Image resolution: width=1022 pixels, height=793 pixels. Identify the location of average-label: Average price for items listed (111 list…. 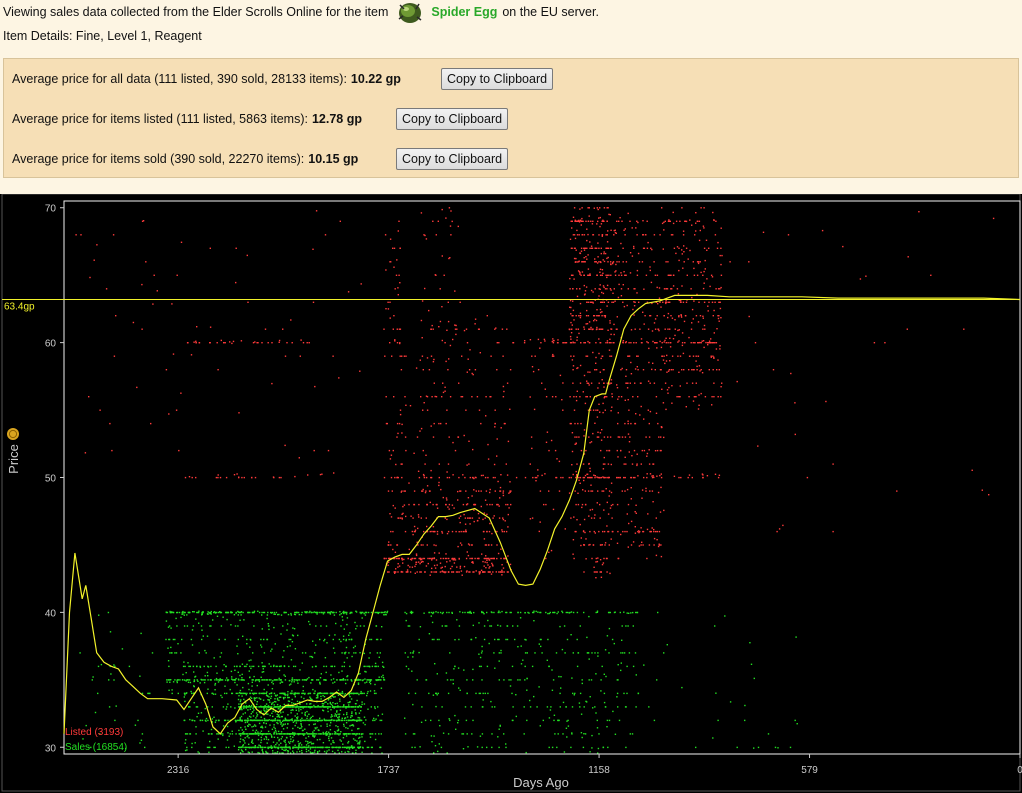
(160, 119).